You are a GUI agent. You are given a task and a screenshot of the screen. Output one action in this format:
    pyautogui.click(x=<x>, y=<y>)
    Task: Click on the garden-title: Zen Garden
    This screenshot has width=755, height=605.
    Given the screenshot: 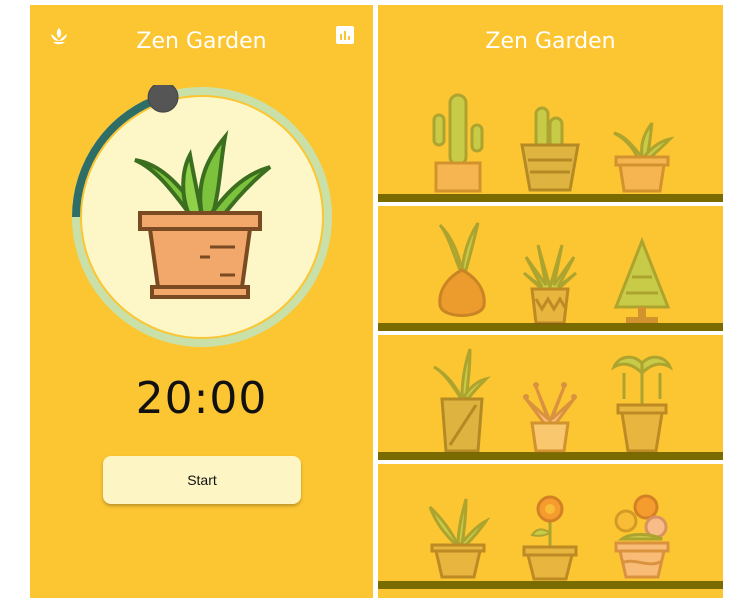 What is the action you would take?
    pyautogui.click(x=550, y=41)
    